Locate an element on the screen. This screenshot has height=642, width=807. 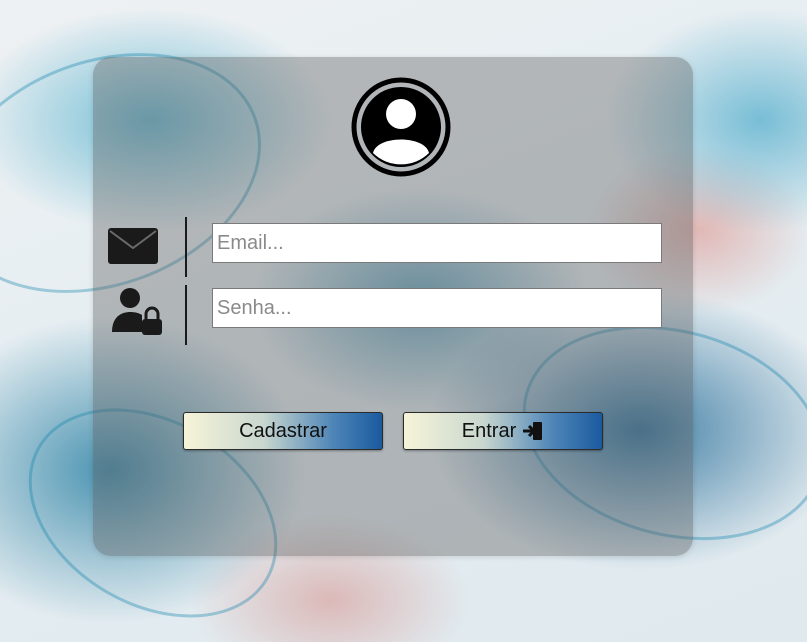
enter-button: Entrar is located at coordinates (503, 431).